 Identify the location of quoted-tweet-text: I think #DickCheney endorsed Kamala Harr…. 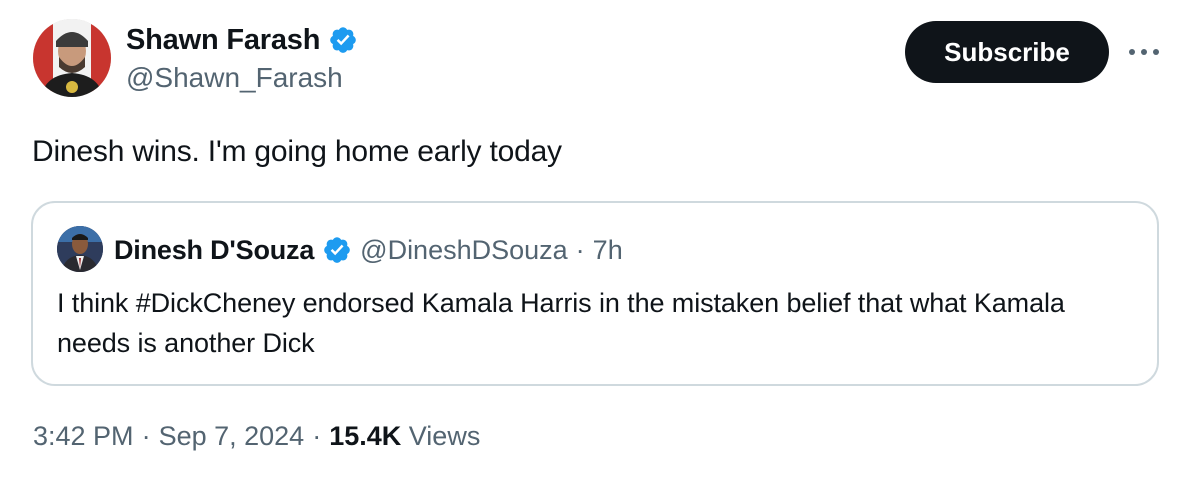
(561, 323).